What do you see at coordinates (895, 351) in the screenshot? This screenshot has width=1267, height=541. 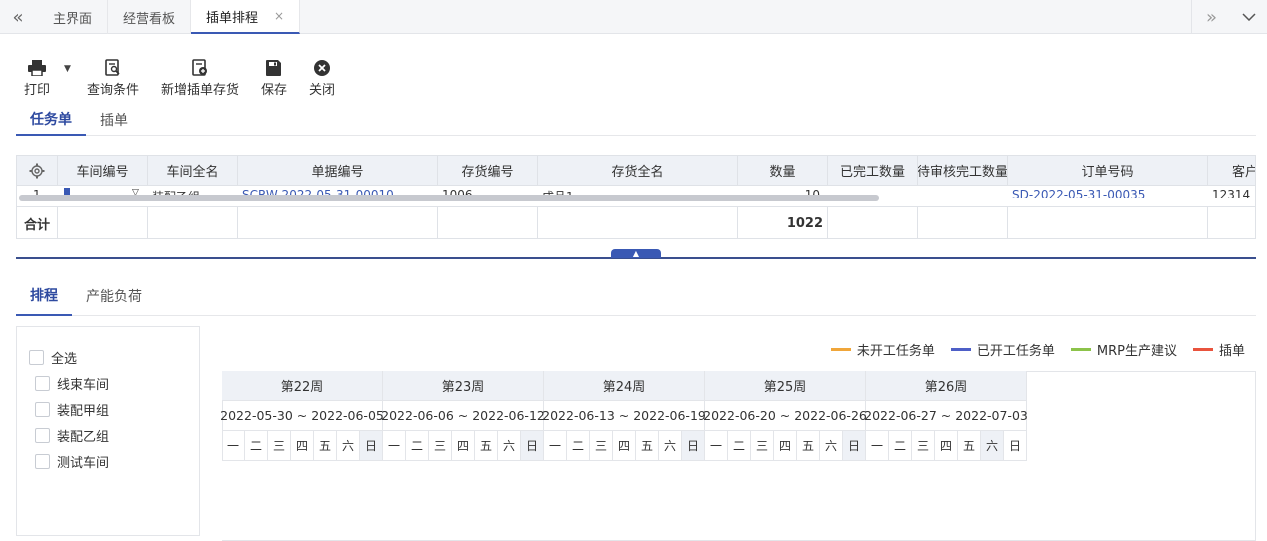 I see `legend-label: 未开工任务单` at bounding box center [895, 351].